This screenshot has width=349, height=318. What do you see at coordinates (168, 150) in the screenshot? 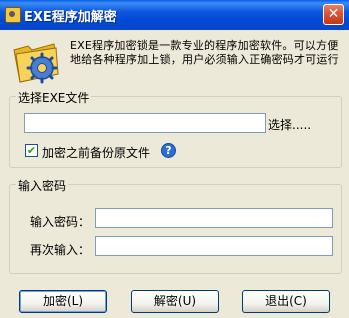
I see `help-icon: ?` at bounding box center [168, 150].